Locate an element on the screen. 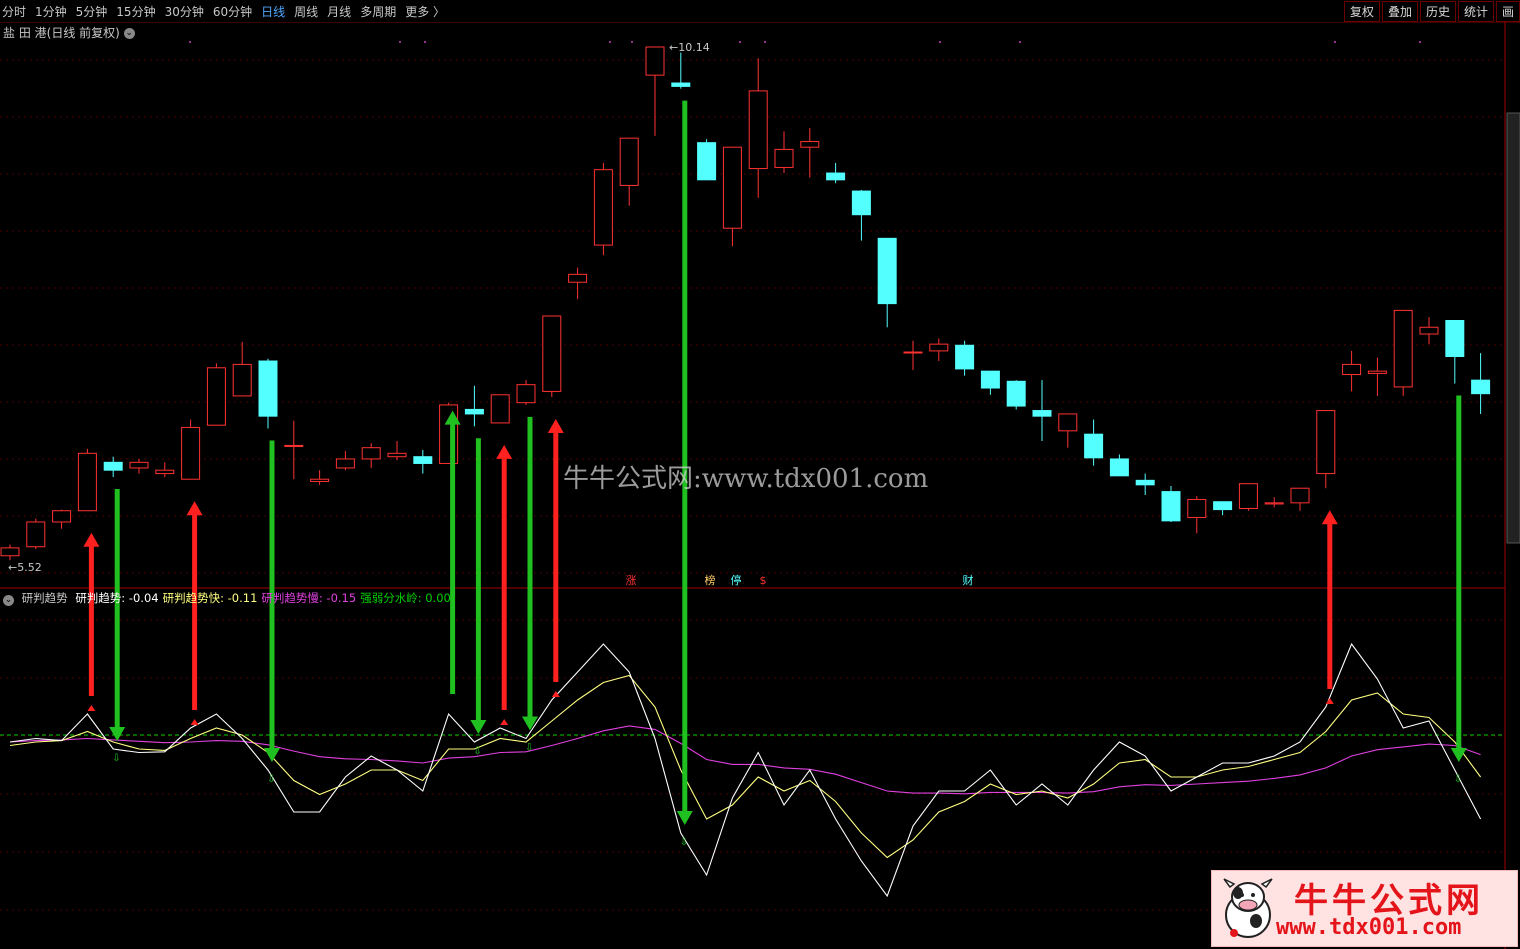 The width and height of the screenshot is (1520, 949). scrollbar-handle is located at coordinates (1513, 328).